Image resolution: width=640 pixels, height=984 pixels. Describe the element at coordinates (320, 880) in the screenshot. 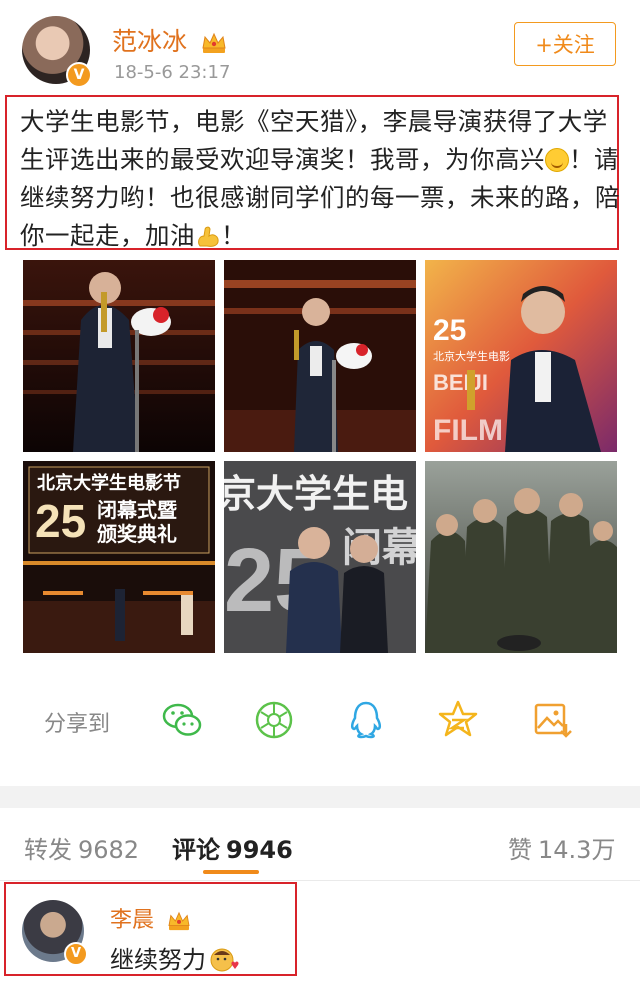

I see `tab-divider` at that location.